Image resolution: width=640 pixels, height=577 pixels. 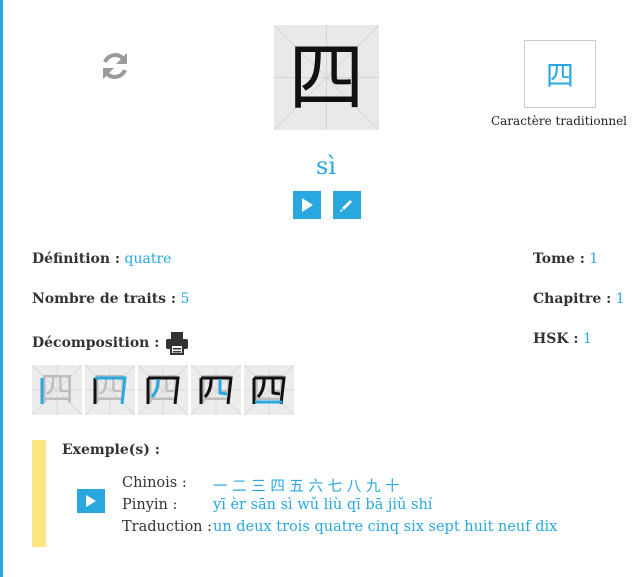 I want to click on play-audio-button, so click(x=307, y=205).